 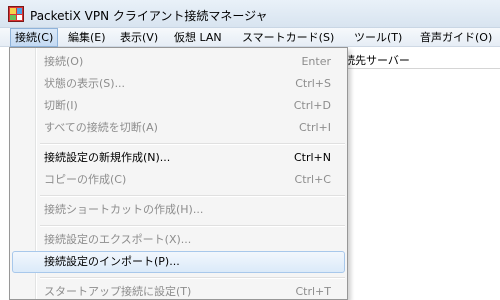 I want to click on menu-item-shortcut: Ctrl+N, so click(x=312, y=157).